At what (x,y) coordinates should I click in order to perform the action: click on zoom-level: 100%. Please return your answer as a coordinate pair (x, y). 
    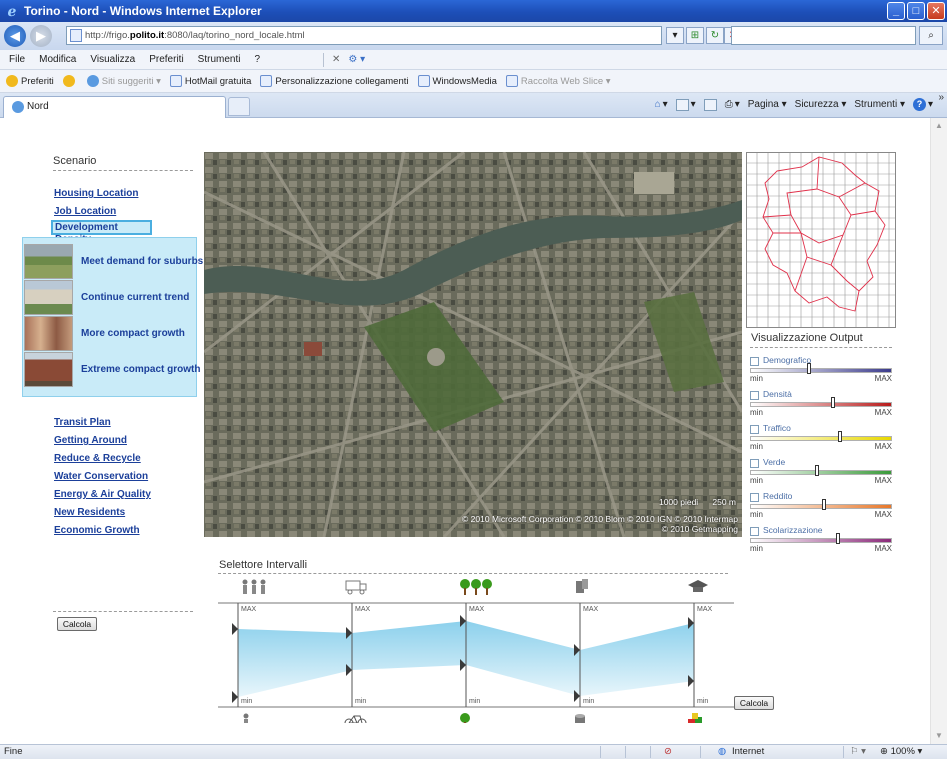
    Looking at the image, I should click on (902, 751).